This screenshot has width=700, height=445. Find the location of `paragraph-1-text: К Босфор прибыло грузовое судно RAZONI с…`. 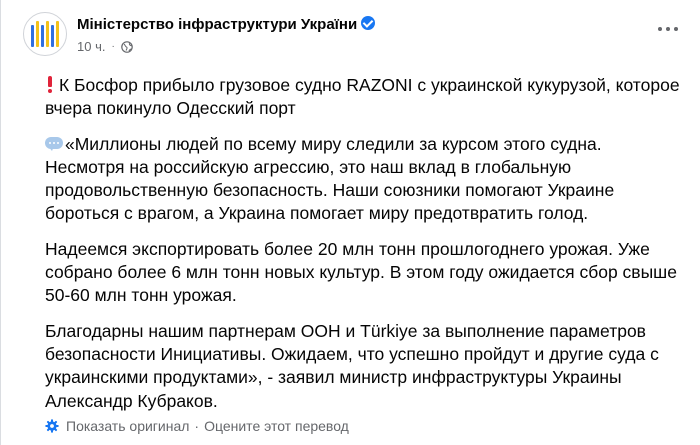

paragraph-1-text: К Босфор прибыло грузовое судно RAZONI с… is located at coordinates (362, 97).